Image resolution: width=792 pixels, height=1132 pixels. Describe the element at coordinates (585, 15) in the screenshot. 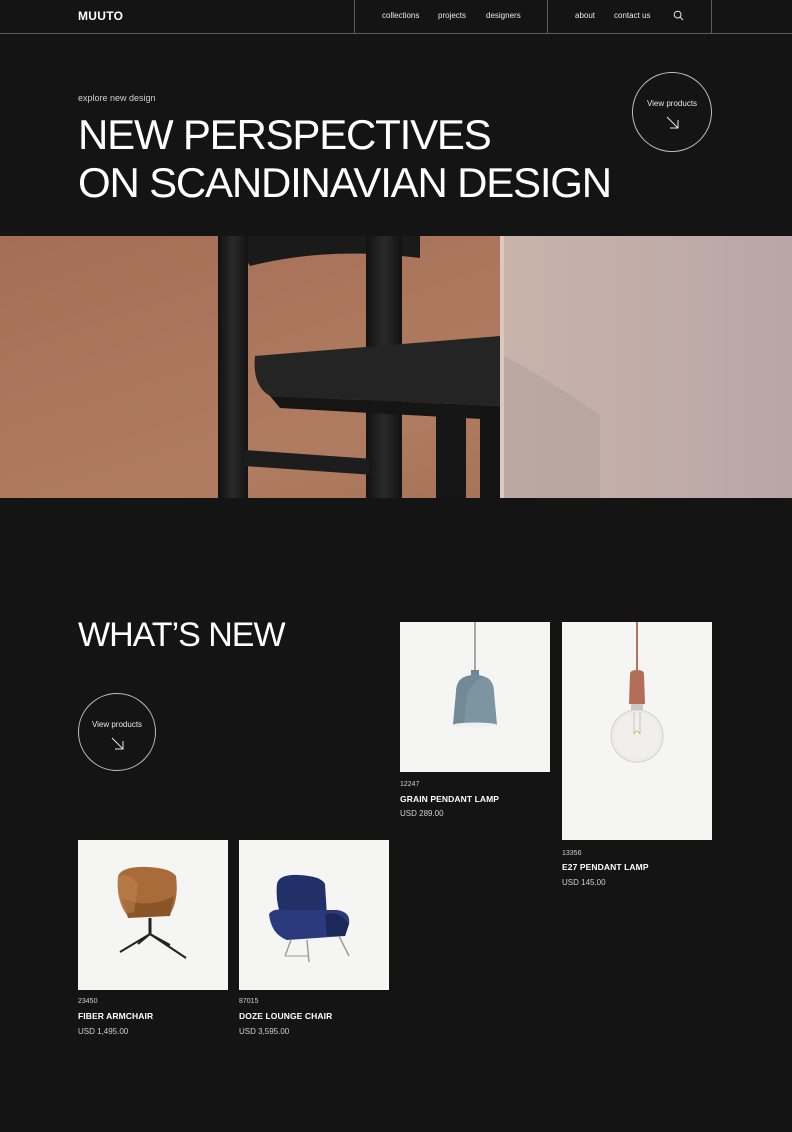

I see `nav-link-about: about` at that location.